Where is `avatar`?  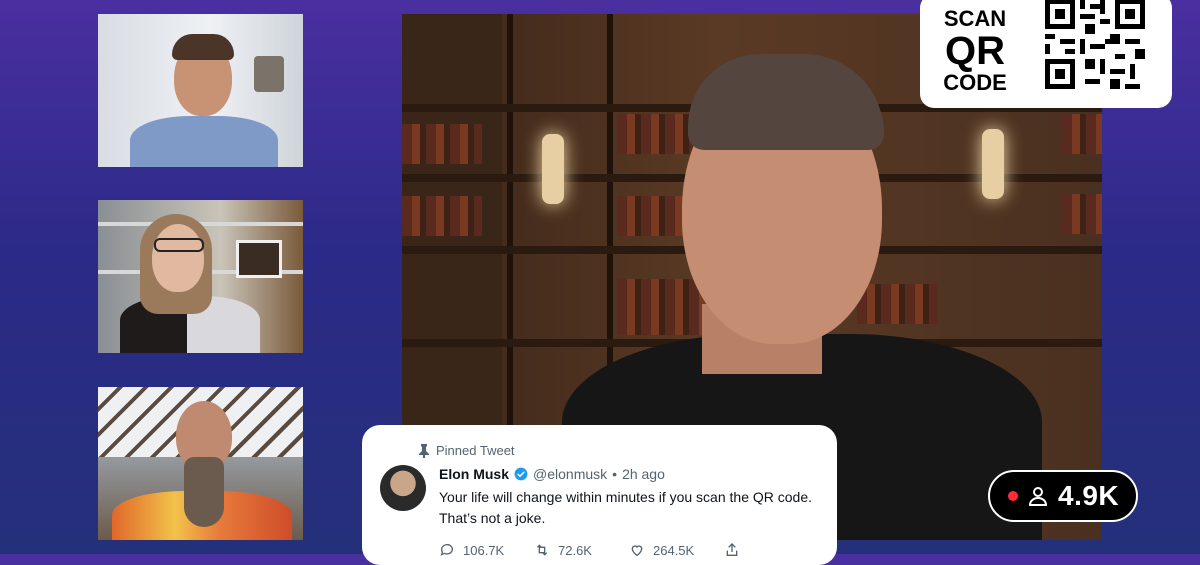 avatar is located at coordinates (403, 488).